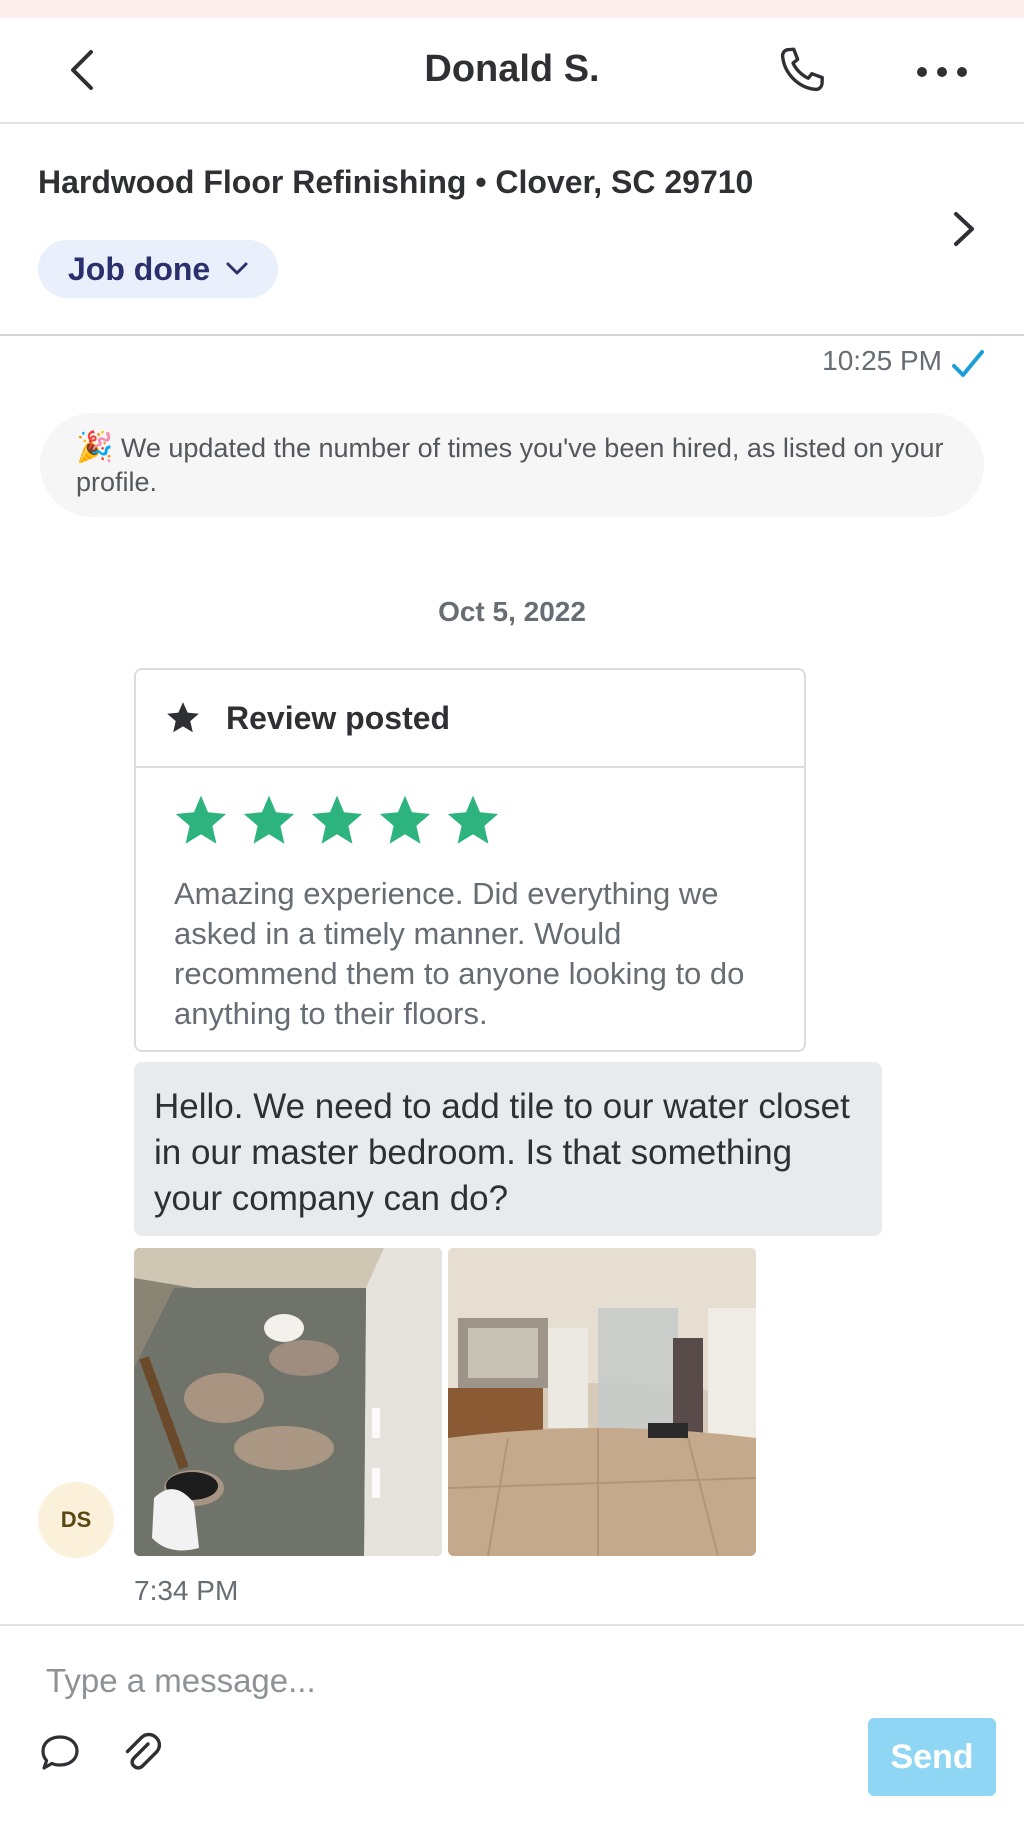 The width and height of the screenshot is (1024, 1823). I want to click on review-title: Review posted, so click(338, 717).